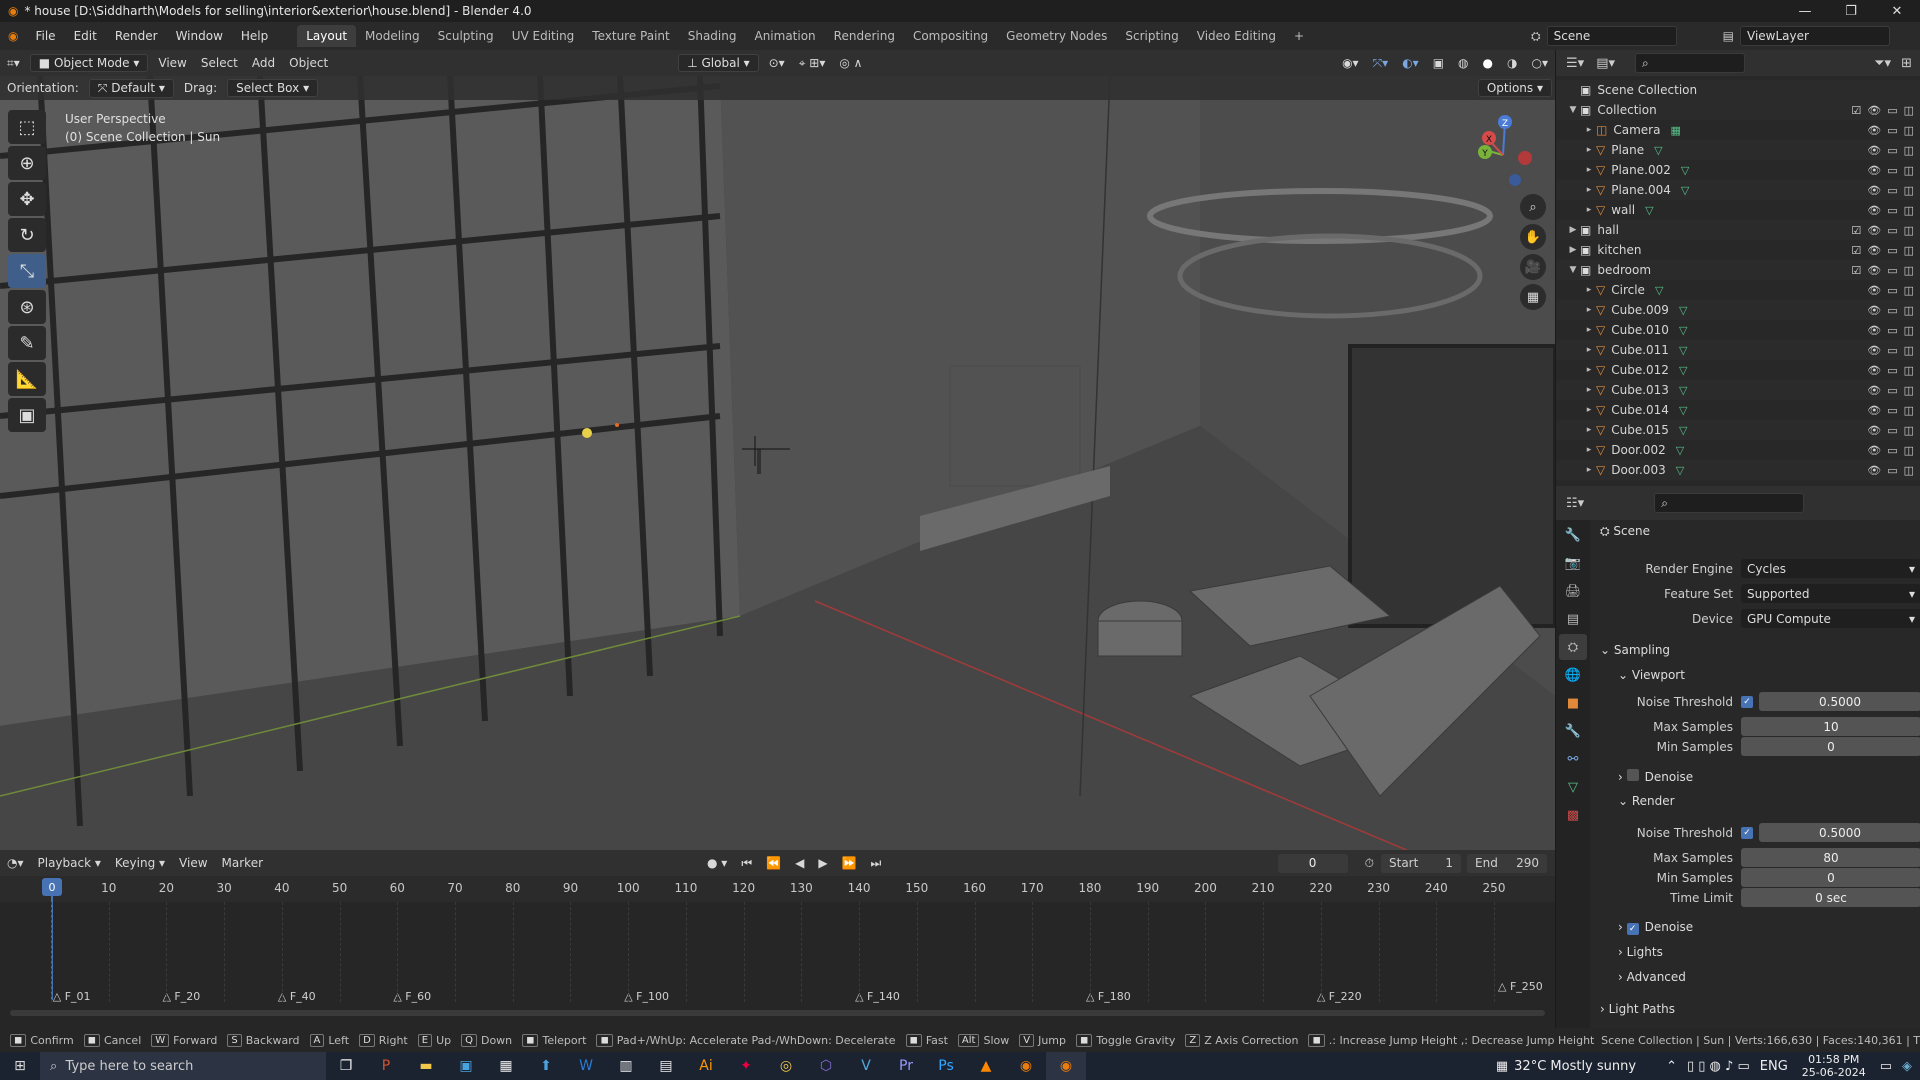 This screenshot has width=1920, height=1080. I want to click on tool-tab-icon: 🔧, so click(1573, 535).